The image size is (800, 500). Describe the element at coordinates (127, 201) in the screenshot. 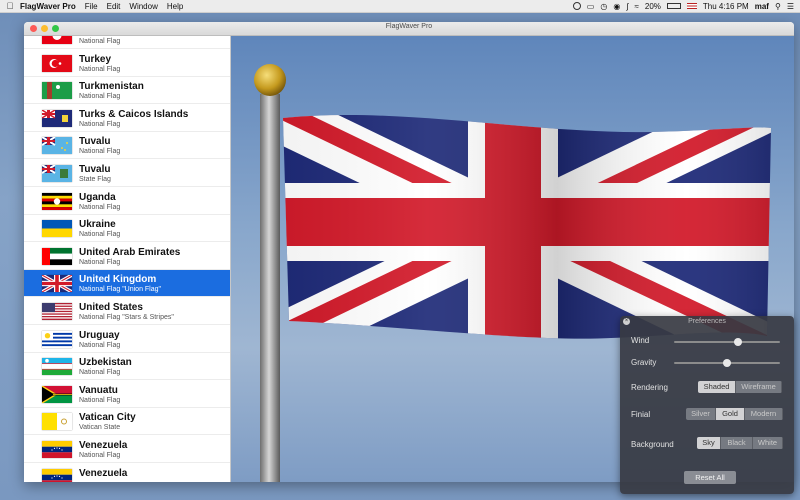

I see `flag-list-item: Uganda National Flag` at that location.